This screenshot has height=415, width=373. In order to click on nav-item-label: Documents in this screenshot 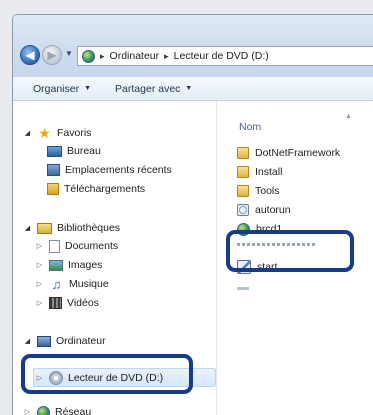, I will do `click(92, 246)`.